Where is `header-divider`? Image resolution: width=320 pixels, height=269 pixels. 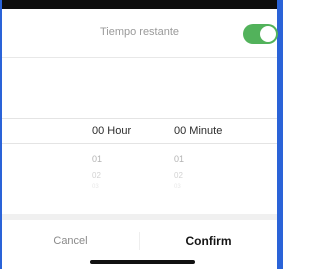
header-divider is located at coordinates (139, 57).